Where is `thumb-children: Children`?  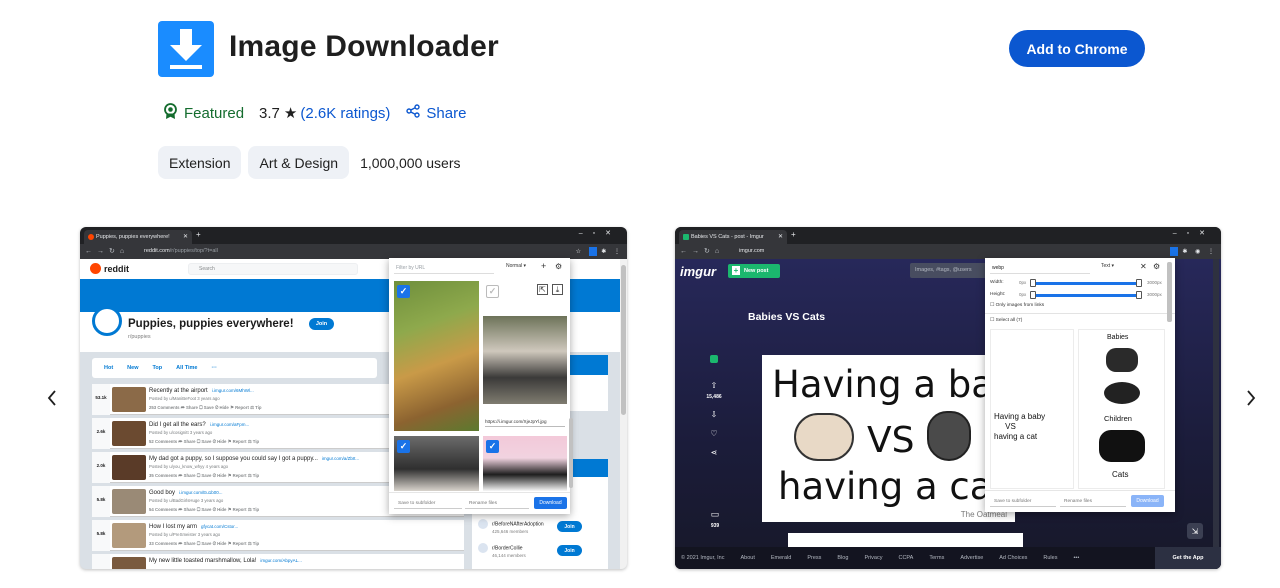
thumb-children: Children is located at coordinates (1118, 418).